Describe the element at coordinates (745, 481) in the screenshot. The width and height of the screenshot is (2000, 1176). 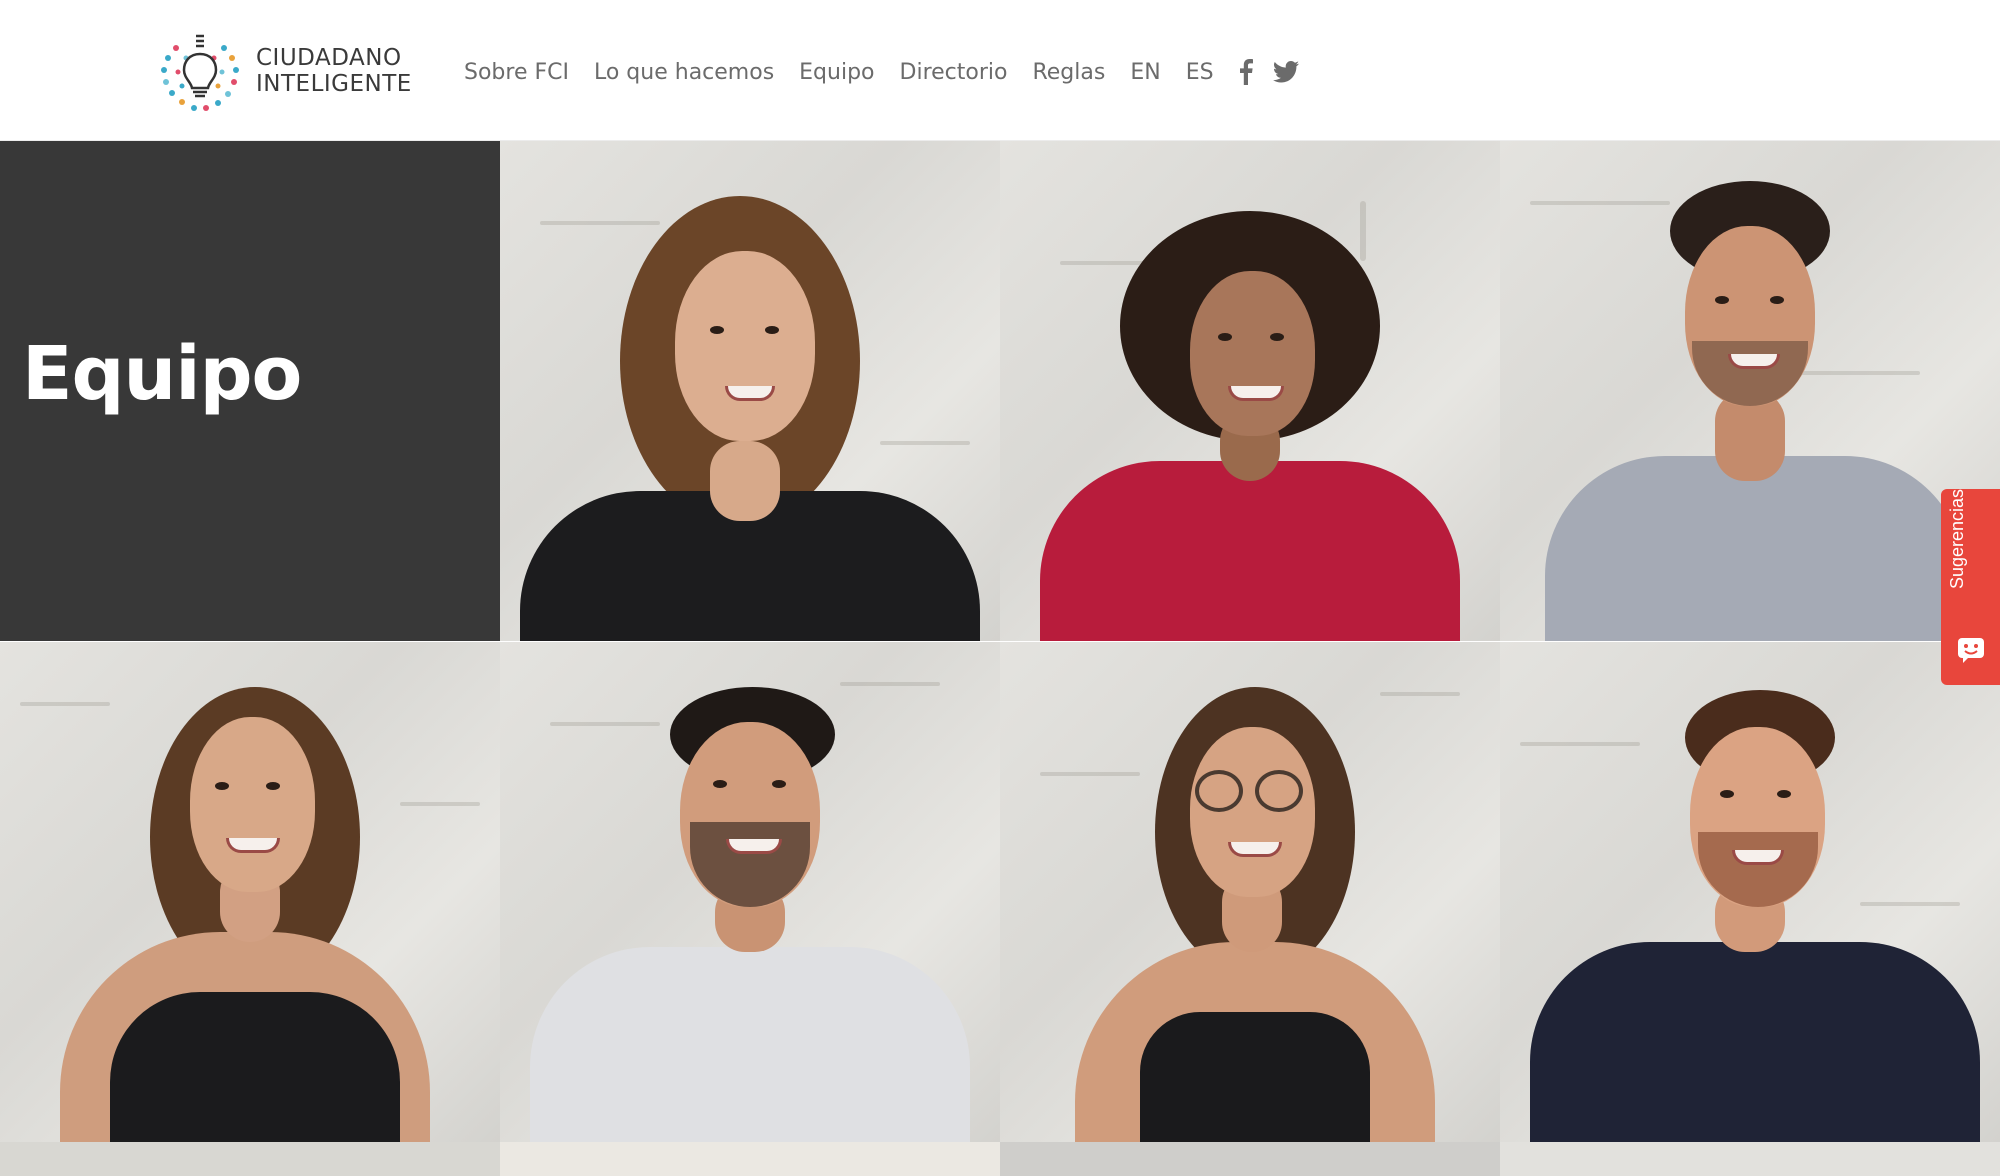
I see `neck` at that location.